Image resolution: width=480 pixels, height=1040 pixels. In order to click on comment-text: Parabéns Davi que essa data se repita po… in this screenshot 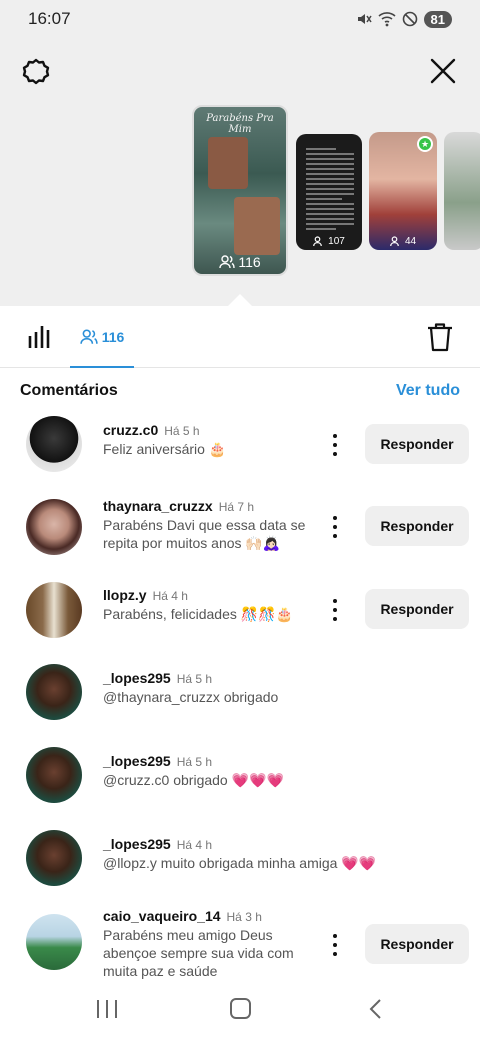, I will do `click(204, 534)`.